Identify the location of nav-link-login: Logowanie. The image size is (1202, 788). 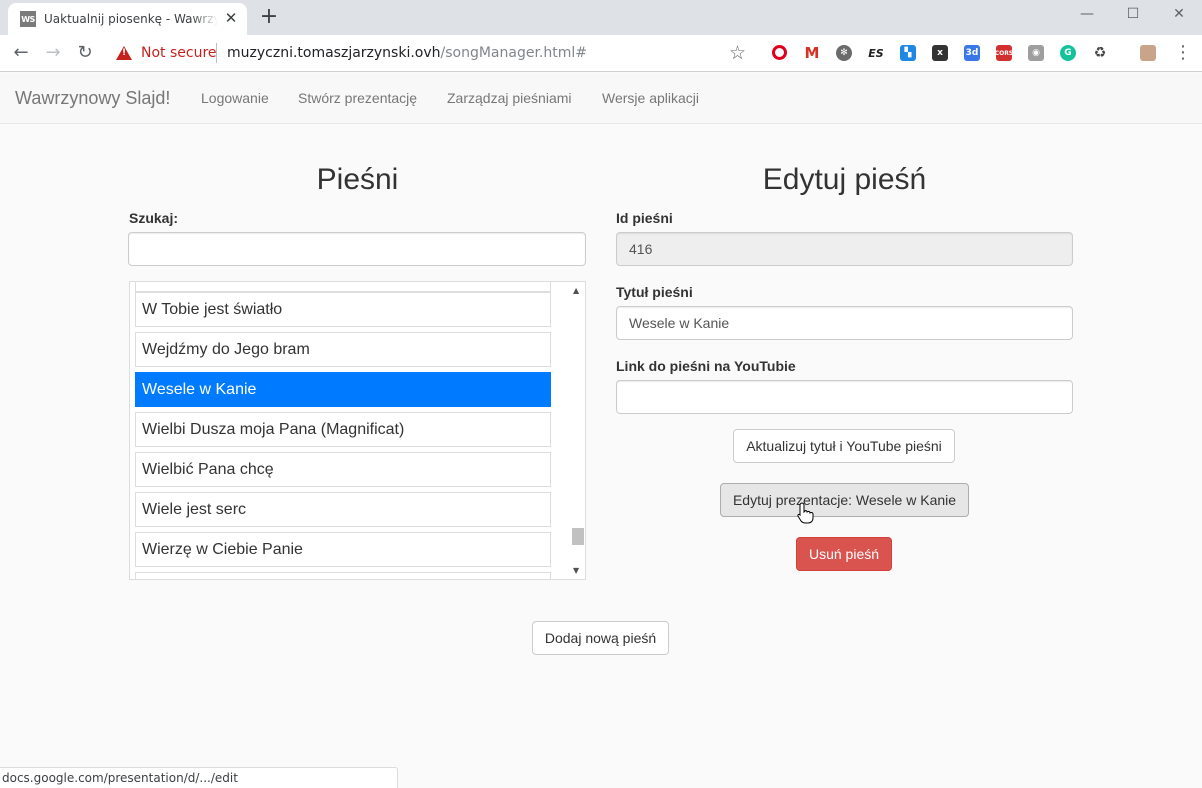
(235, 98).